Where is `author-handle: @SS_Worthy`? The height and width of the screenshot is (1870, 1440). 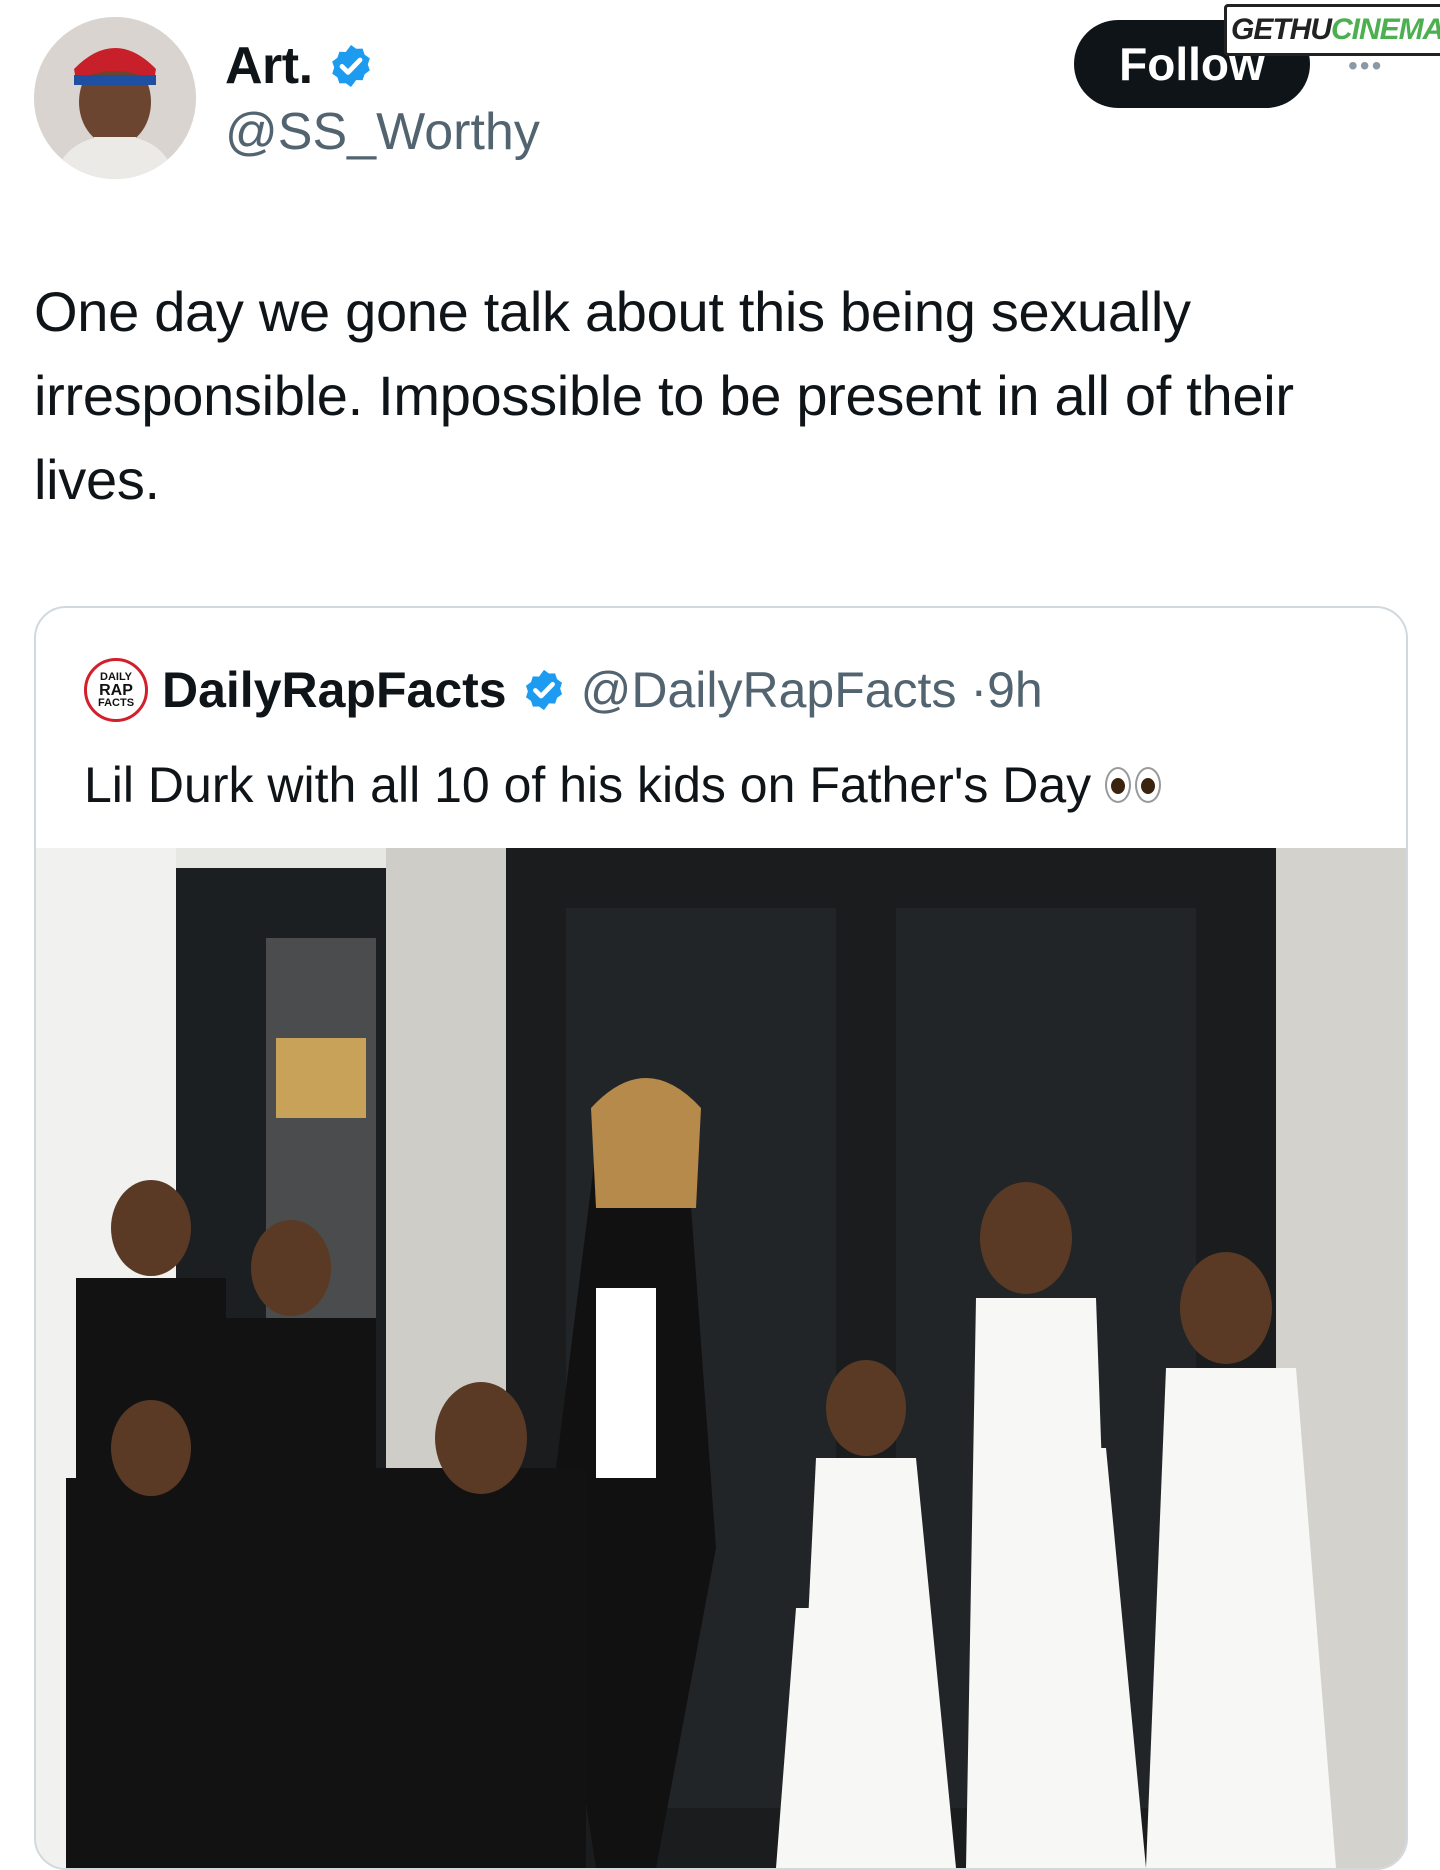 author-handle: @SS_Worthy is located at coordinates (382, 132).